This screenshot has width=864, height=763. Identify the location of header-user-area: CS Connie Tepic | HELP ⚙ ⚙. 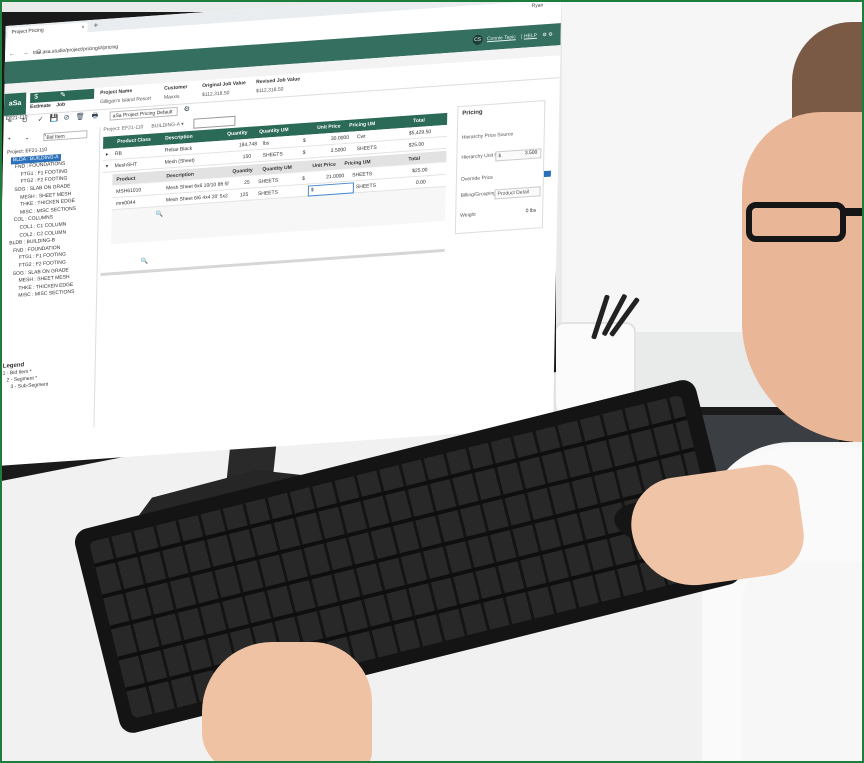
(512, 38).